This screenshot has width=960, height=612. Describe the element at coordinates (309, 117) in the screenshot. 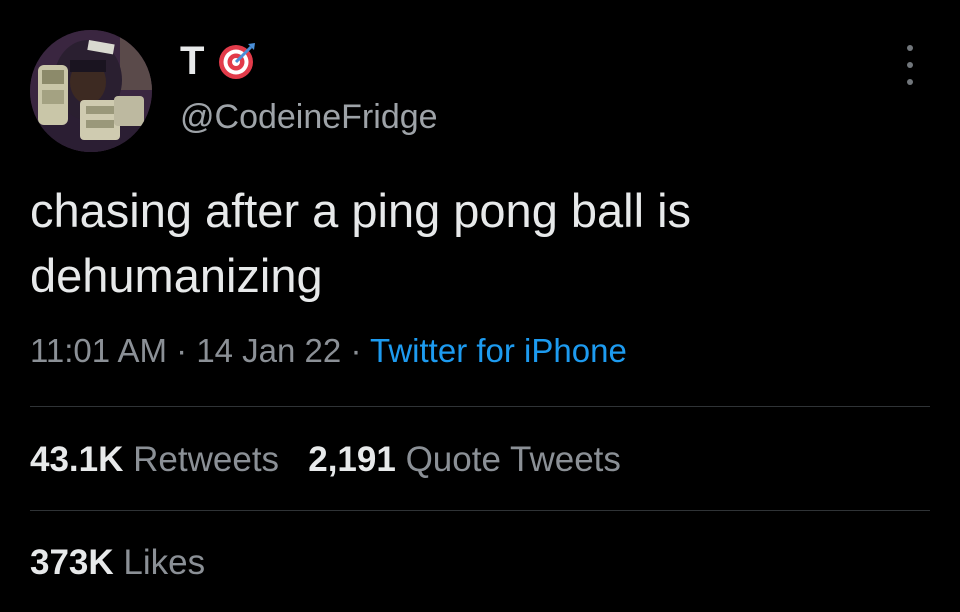

I see `author-handle: @CodeineFridge` at that location.